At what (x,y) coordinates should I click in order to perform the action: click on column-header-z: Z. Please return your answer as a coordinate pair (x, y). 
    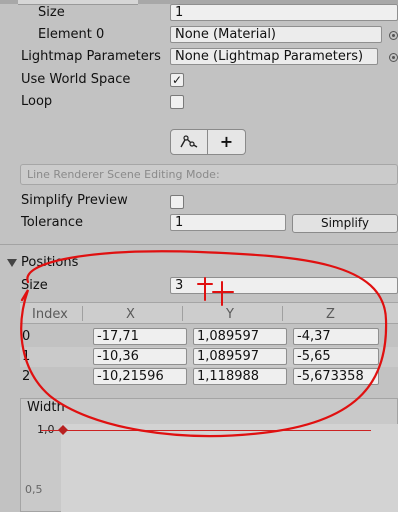
    Looking at the image, I should click on (330, 314).